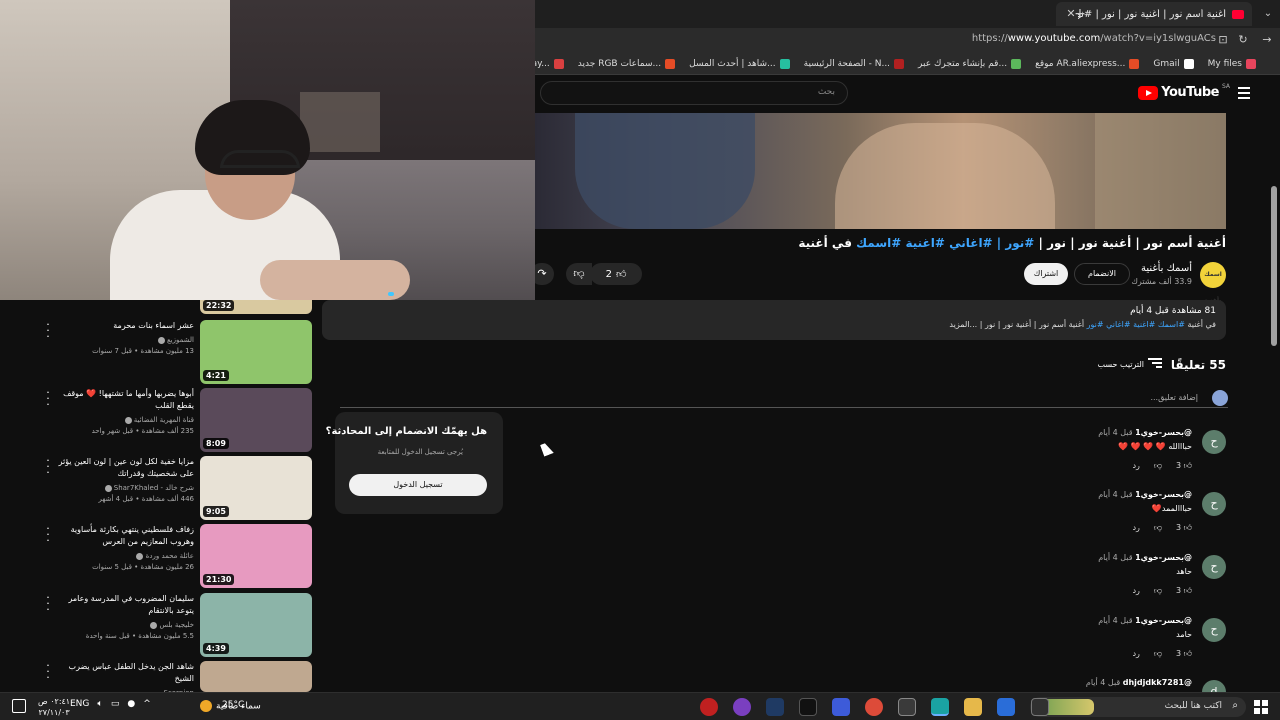 The width and height of the screenshot is (1280, 720). I want to click on search-input: بحث, so click(694, 93).